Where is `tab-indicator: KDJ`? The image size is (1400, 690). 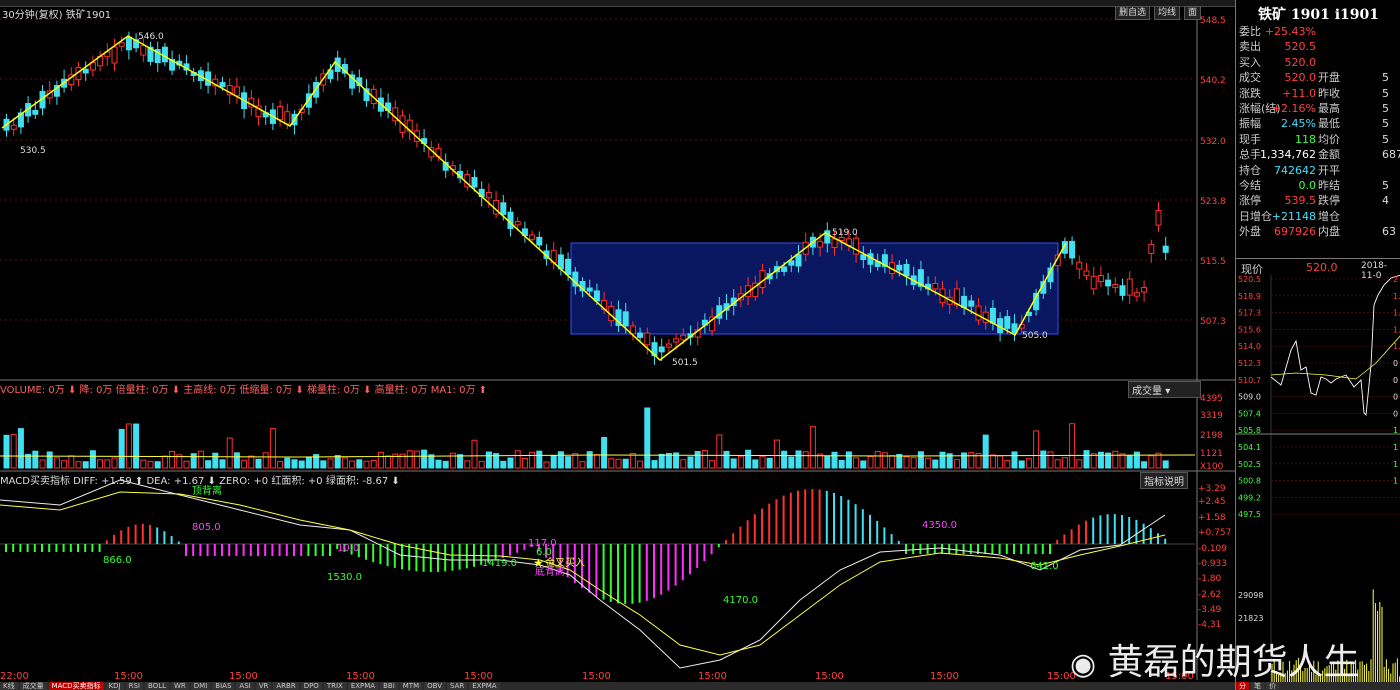 tab-indicator: KDJ is located at coordinates (114, 686).